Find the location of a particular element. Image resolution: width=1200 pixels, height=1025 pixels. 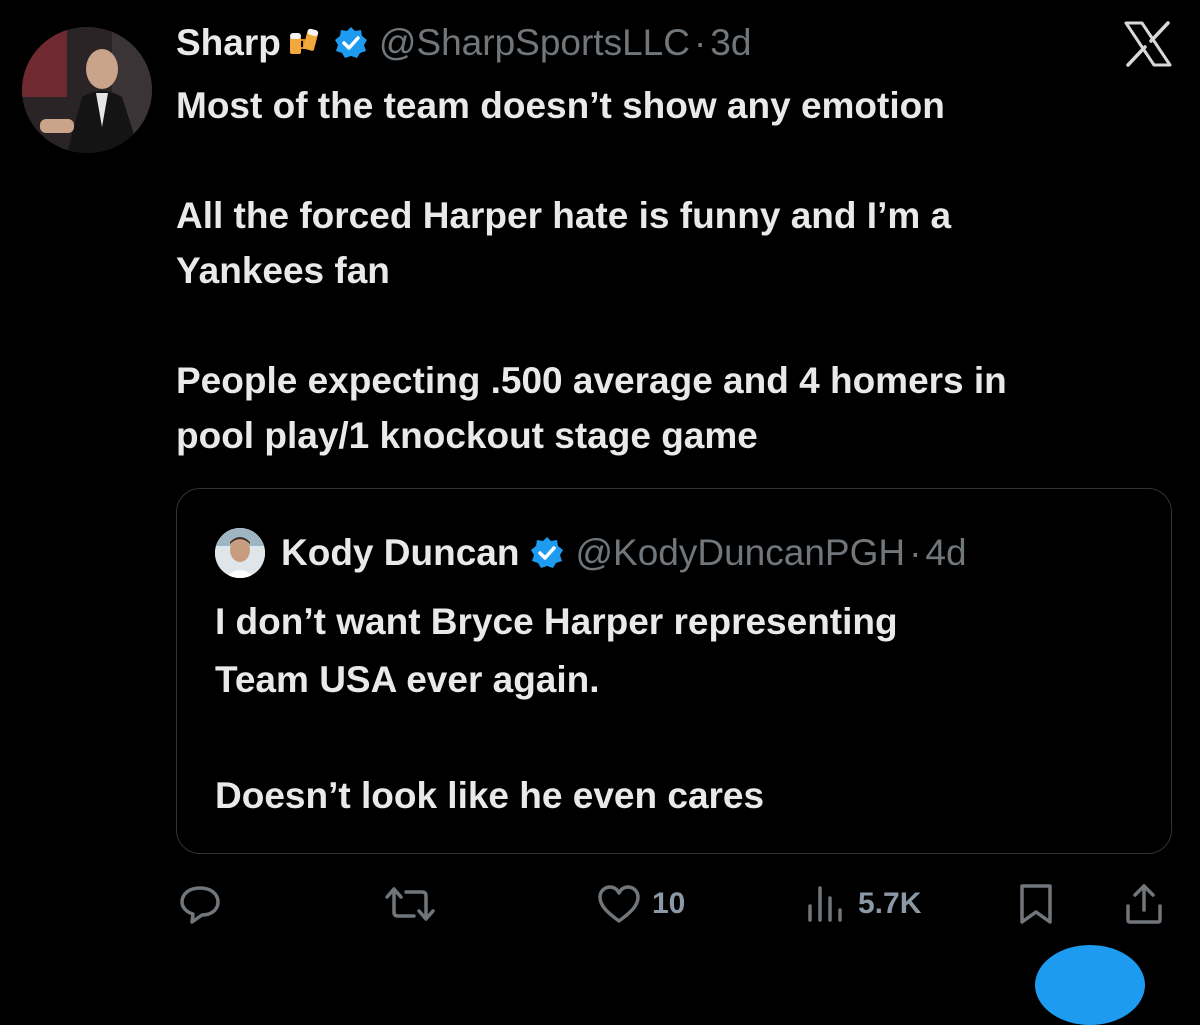

retweet-icon is located at coordinates (410, 904).